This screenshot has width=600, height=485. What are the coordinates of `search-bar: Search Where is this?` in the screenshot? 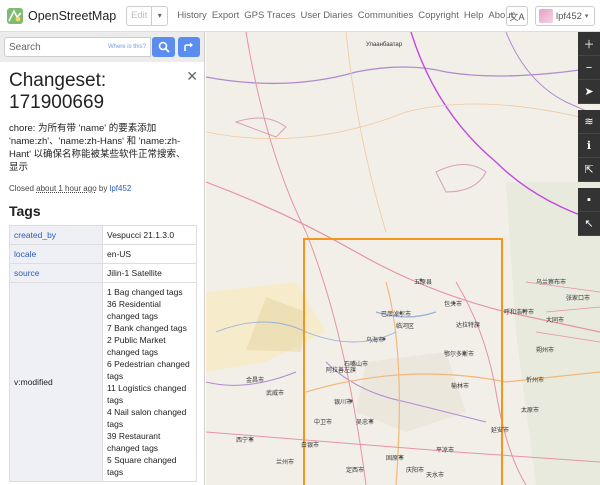 It's located at (102, 47).